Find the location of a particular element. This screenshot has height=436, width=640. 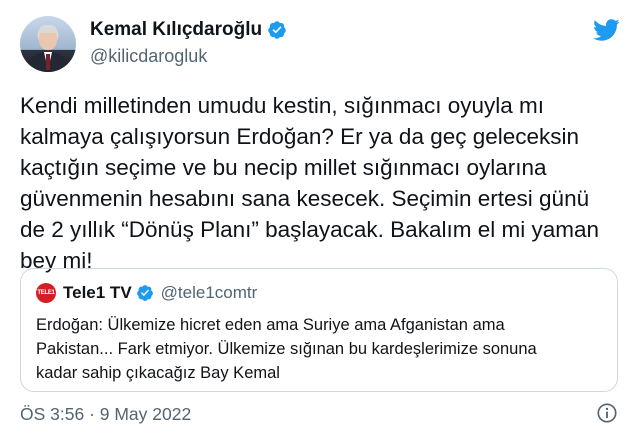

quoted-display-name: Tele1 TV is located at coordinates (97, 292).